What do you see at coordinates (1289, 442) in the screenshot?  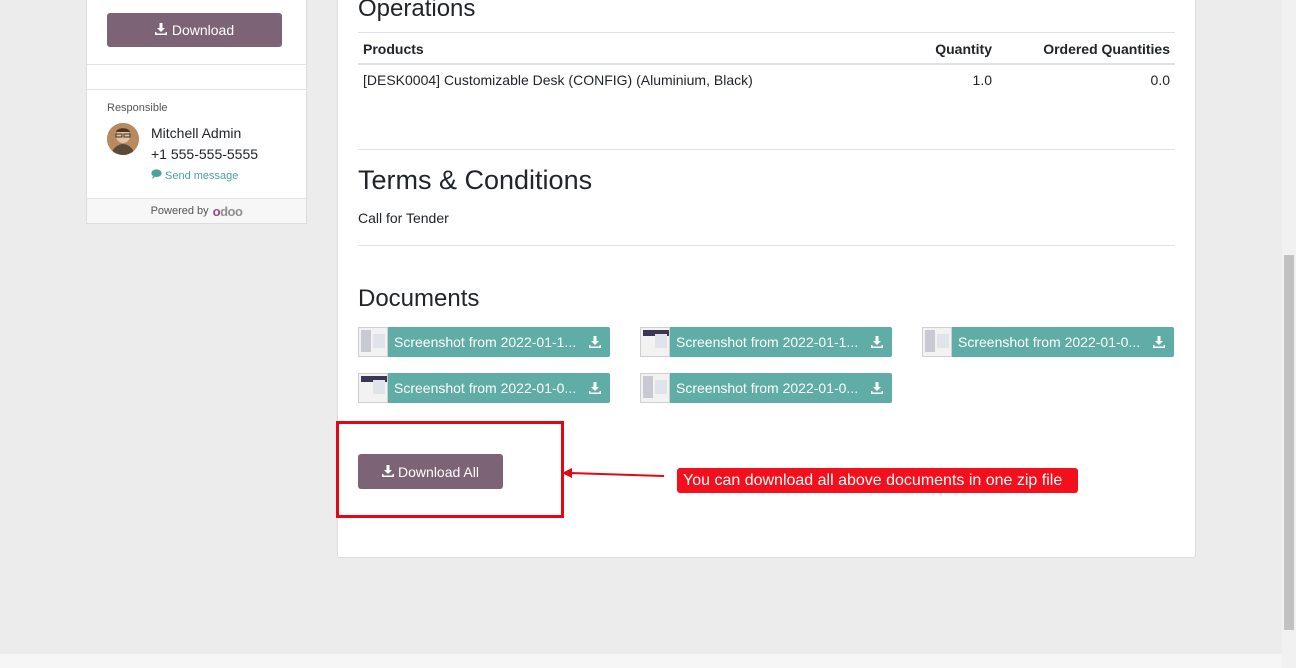 I see `scrollbar-thumb` at bounding box center [1289, 442].